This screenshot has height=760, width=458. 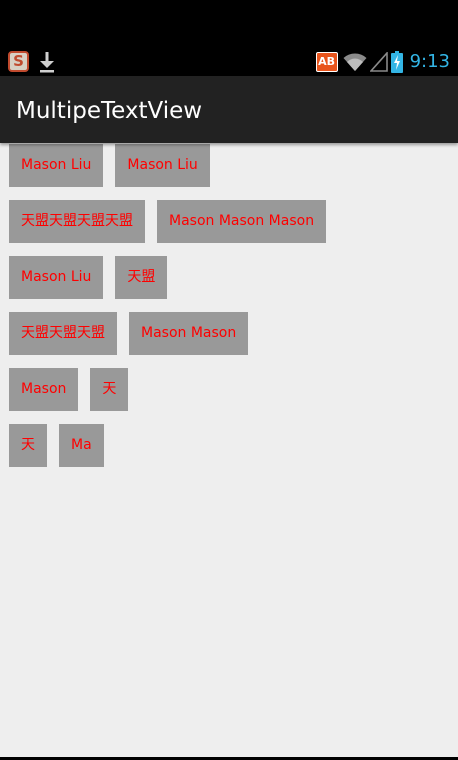 I want to click on tag-row: 天盟天盟天盟天盟 Mason Mason Mason, so click(x=168, y=221).